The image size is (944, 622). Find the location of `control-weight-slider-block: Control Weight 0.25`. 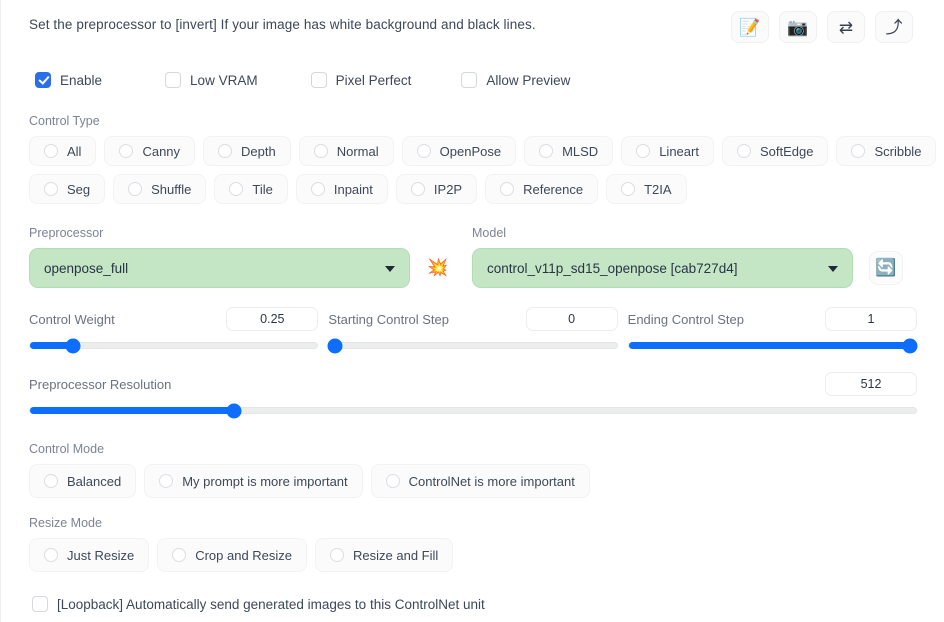

control-weight-slider-block: Control Weight 0.25 is located at coordinates (174, 329).